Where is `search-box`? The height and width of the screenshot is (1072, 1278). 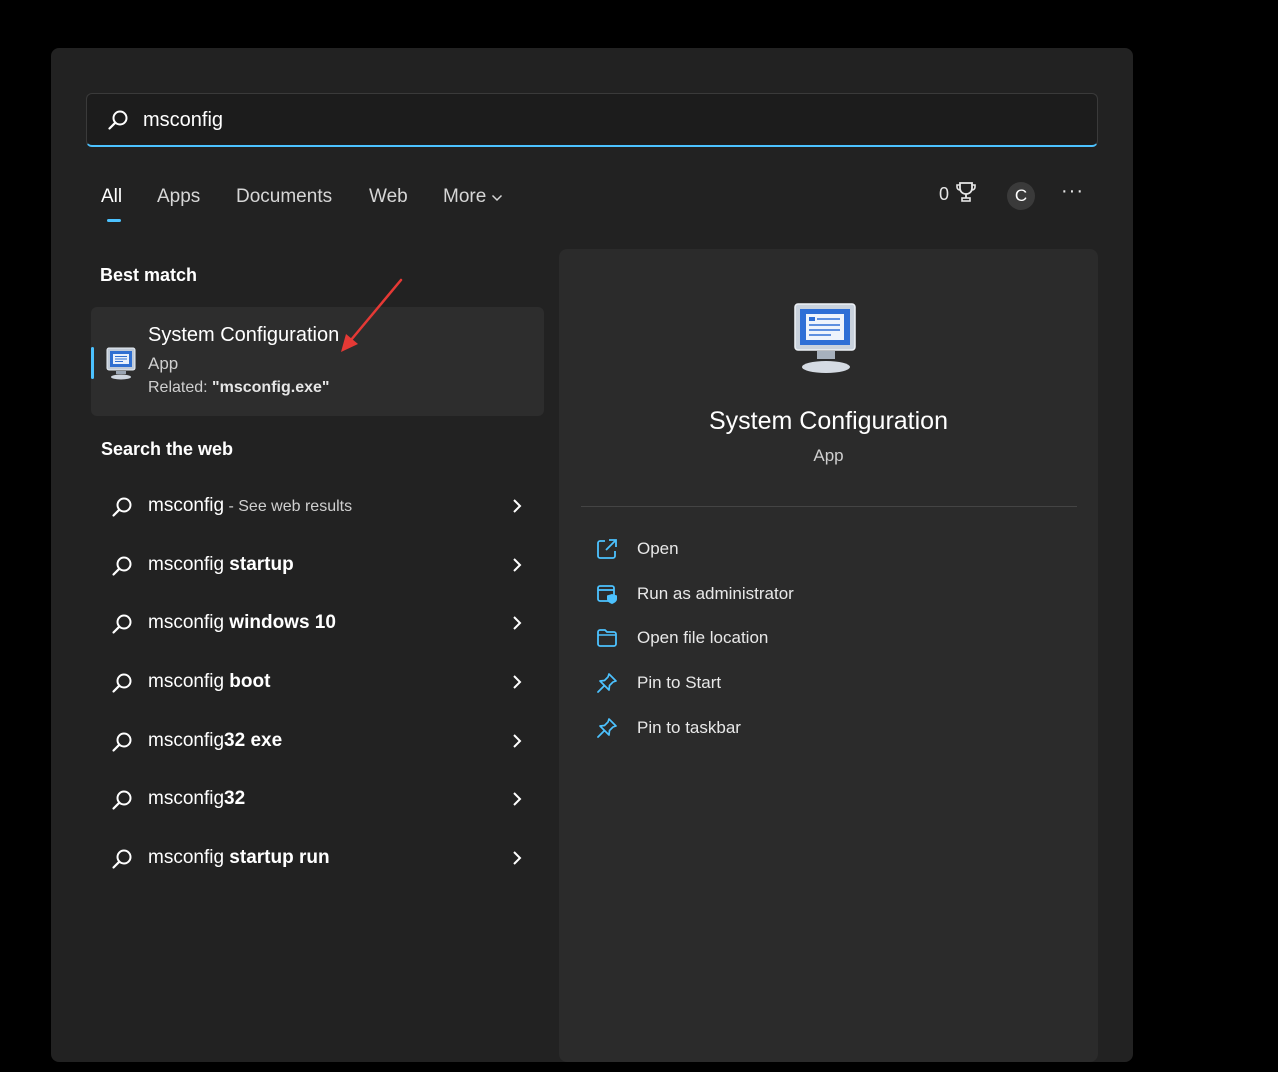
search-box is located at coordinates (592, 120).